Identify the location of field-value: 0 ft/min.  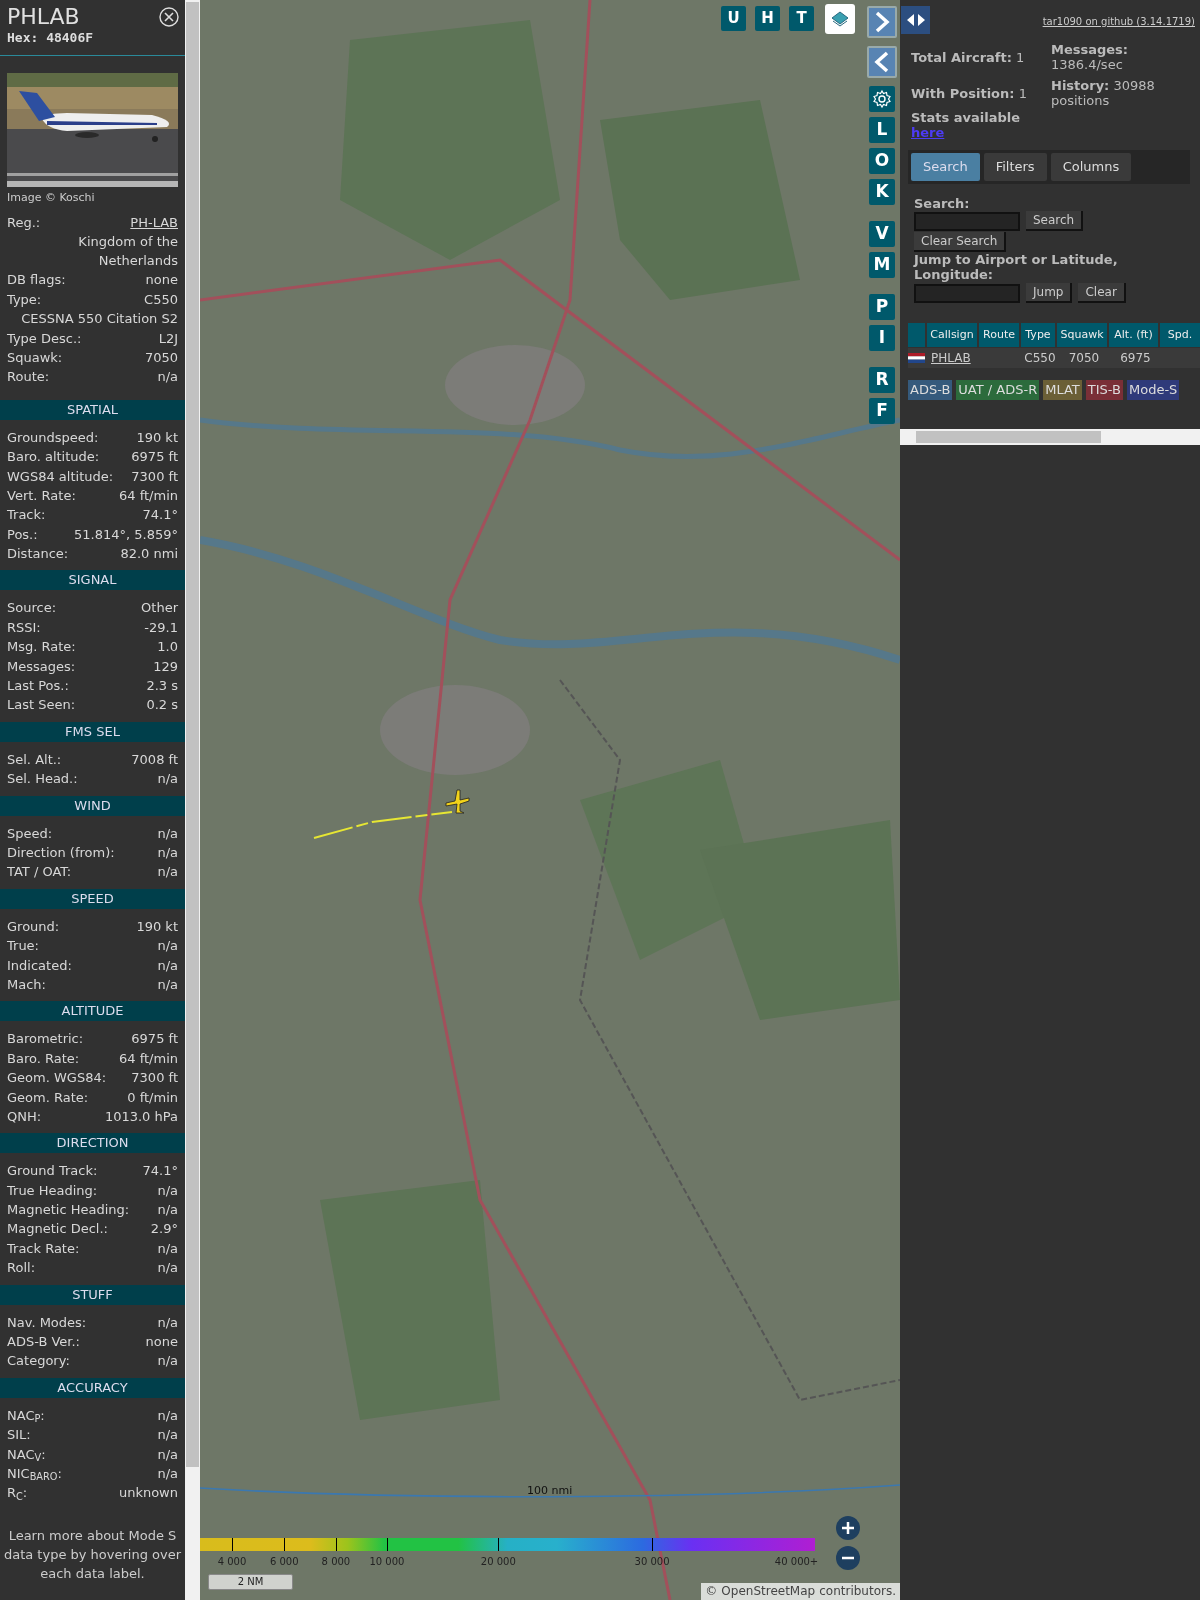
(152, 1097).